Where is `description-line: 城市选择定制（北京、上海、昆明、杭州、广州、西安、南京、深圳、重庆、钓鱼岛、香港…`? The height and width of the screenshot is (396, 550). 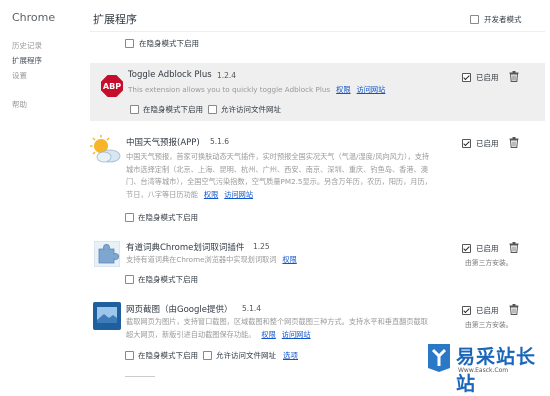 description-line: 城市选择定制（北京、上海、昆明、杭州、广州、西安、南京、深圳、重庆、钓鱼岛、香港… is located at coordinates (277, 169).